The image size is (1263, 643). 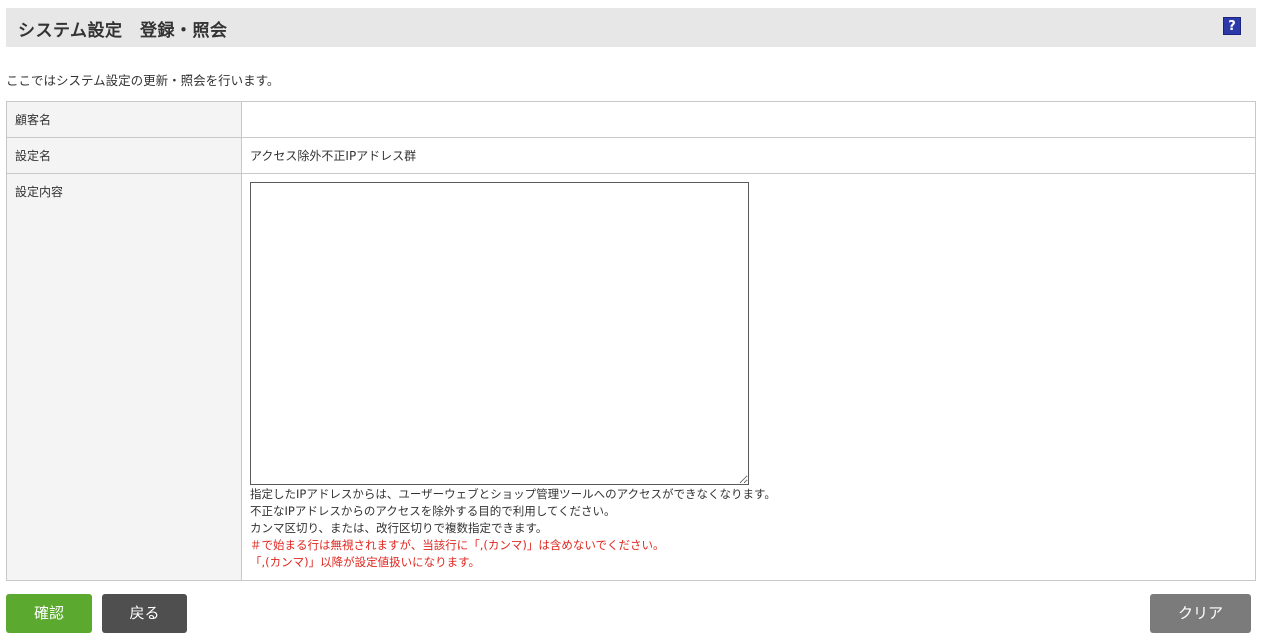 What do you see at coordinates (457, 545) in the screenshot?
I see `warning-note: ＃で始まる行は無視されますが、当該行に「,(カンマ)」は含めないでください。` at bounding box center [457, 545].